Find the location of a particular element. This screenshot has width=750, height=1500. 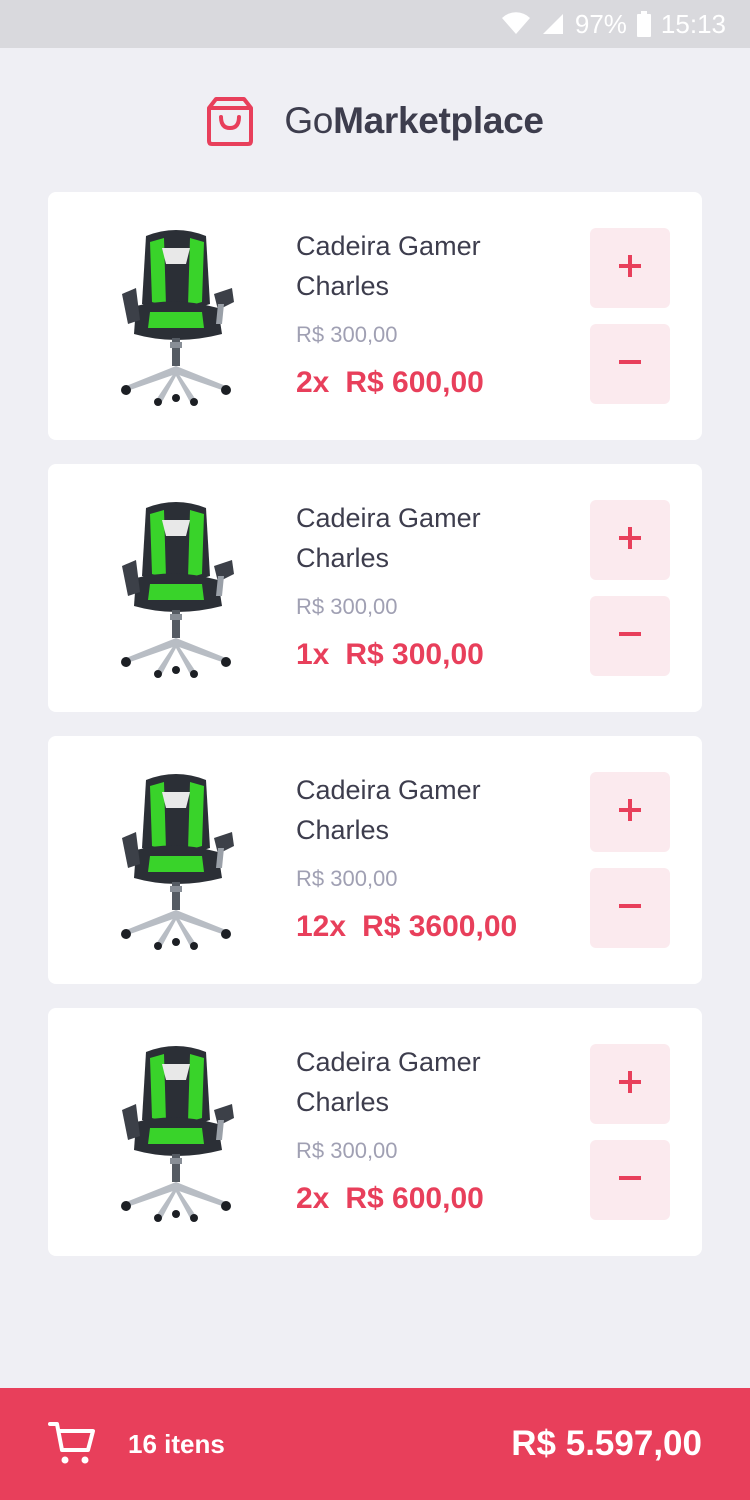

product-total: 1x R$ 300,00 is located at coordinates (441, 655).